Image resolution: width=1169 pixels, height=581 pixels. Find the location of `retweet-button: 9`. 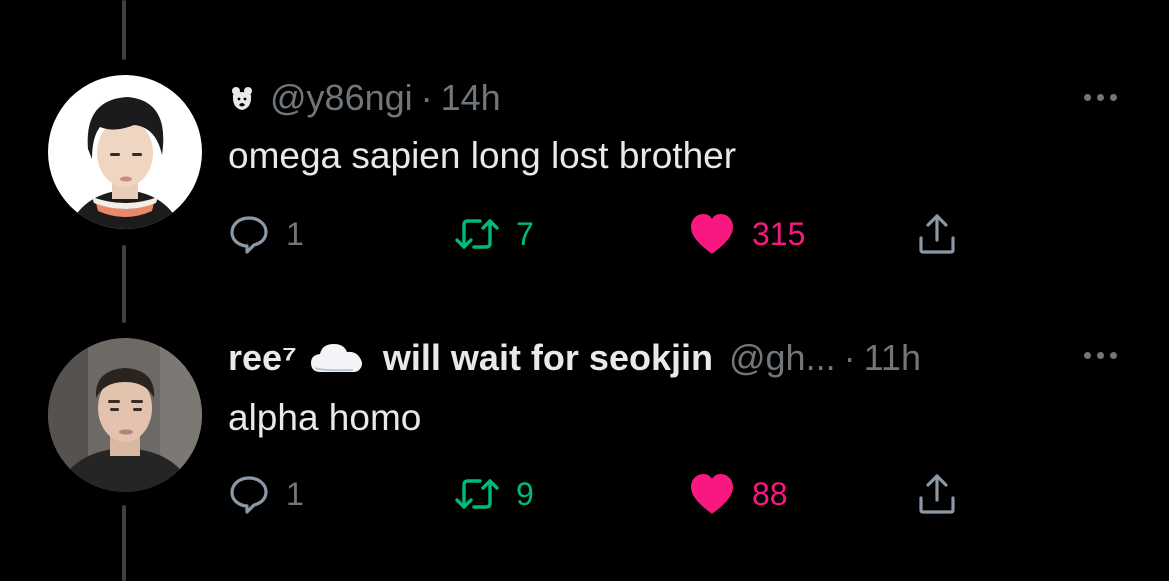

retweet-button: 9 is located at coordinates (494, 494).